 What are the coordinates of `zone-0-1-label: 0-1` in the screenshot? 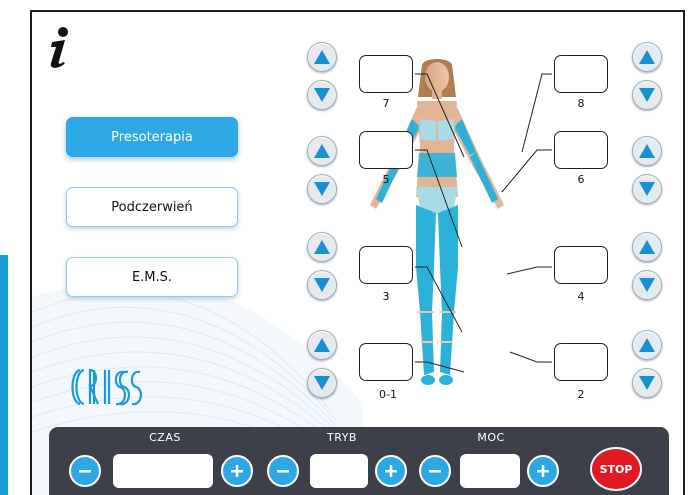 It's located at (388, 394).